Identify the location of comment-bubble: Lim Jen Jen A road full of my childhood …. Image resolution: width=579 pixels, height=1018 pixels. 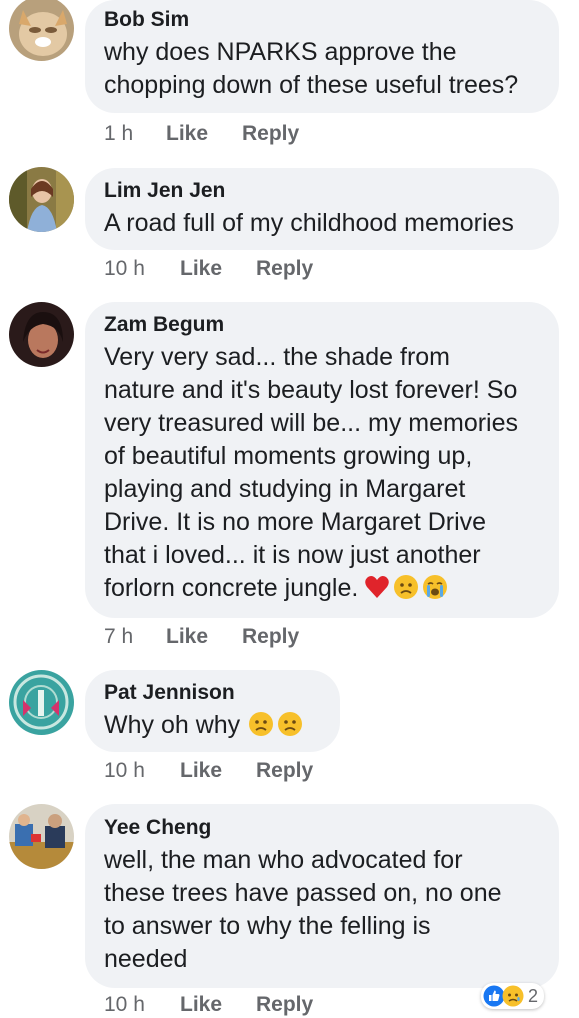
(322, 209).